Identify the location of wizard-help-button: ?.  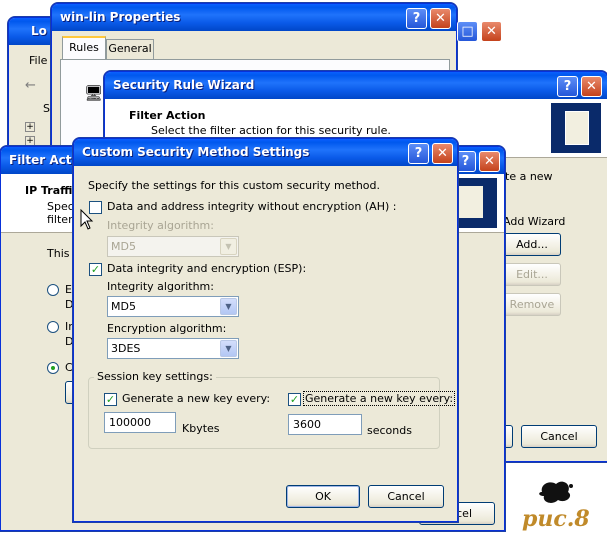
(567, 86).